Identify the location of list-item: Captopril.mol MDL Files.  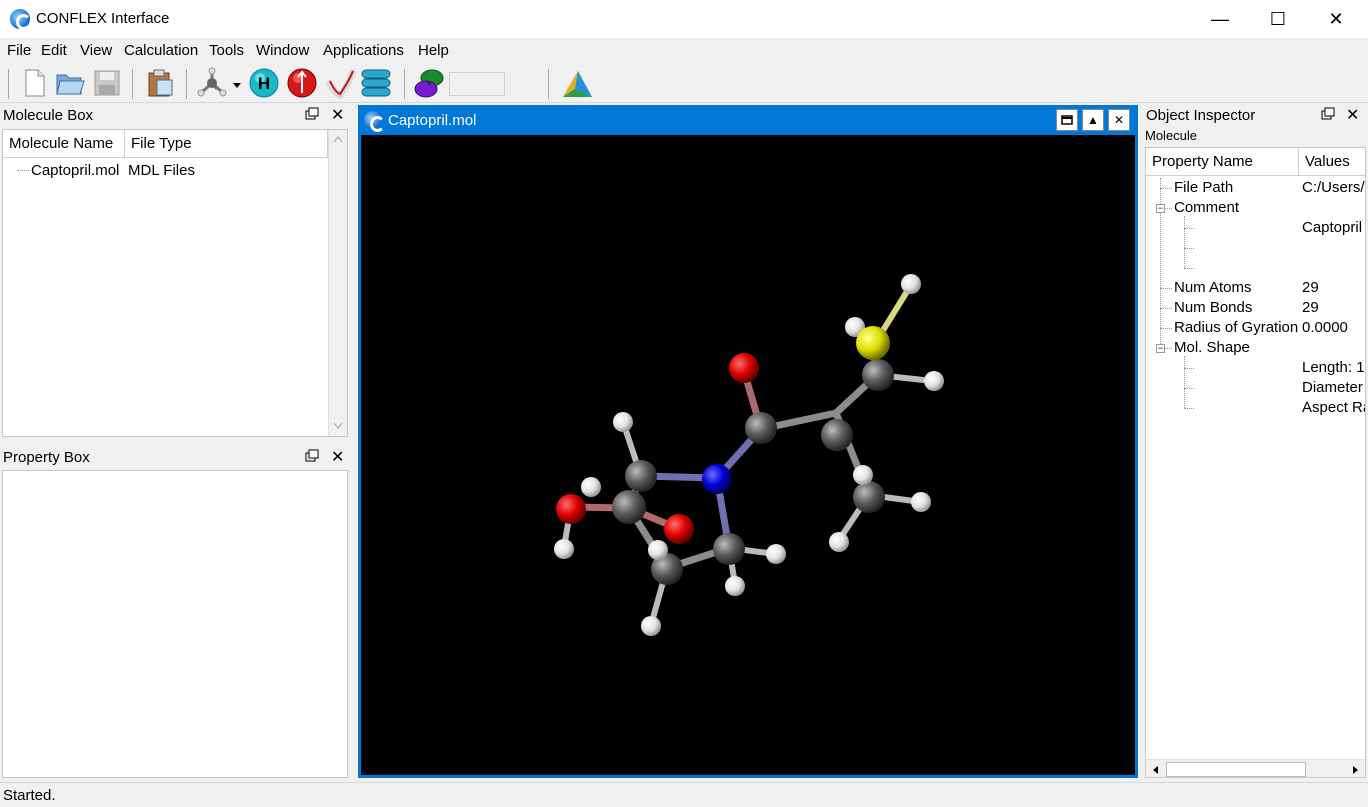
(165, 170).